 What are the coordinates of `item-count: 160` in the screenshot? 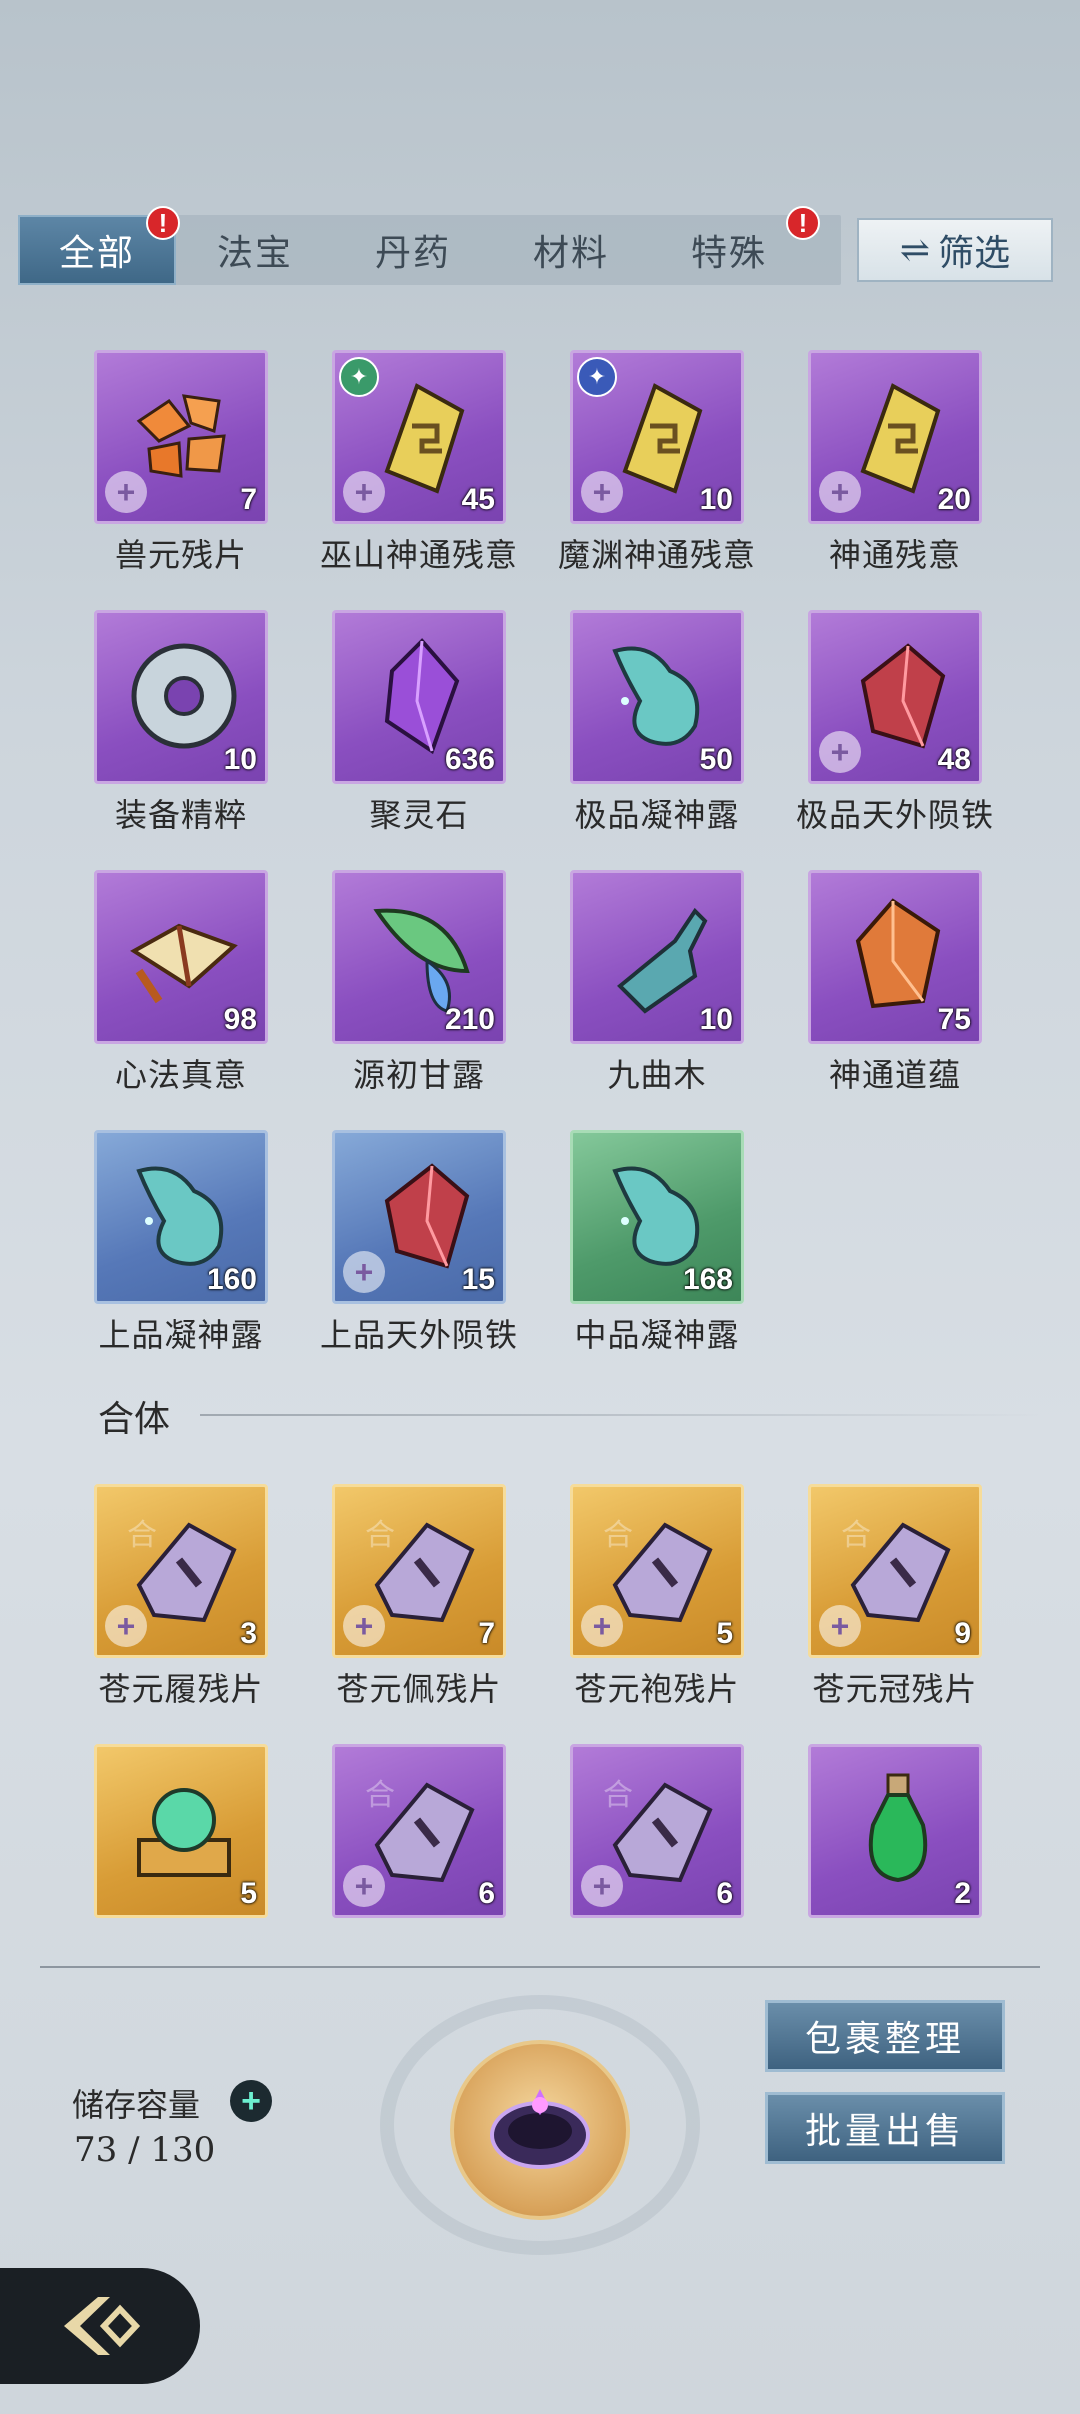 It's located at (231, 1279).